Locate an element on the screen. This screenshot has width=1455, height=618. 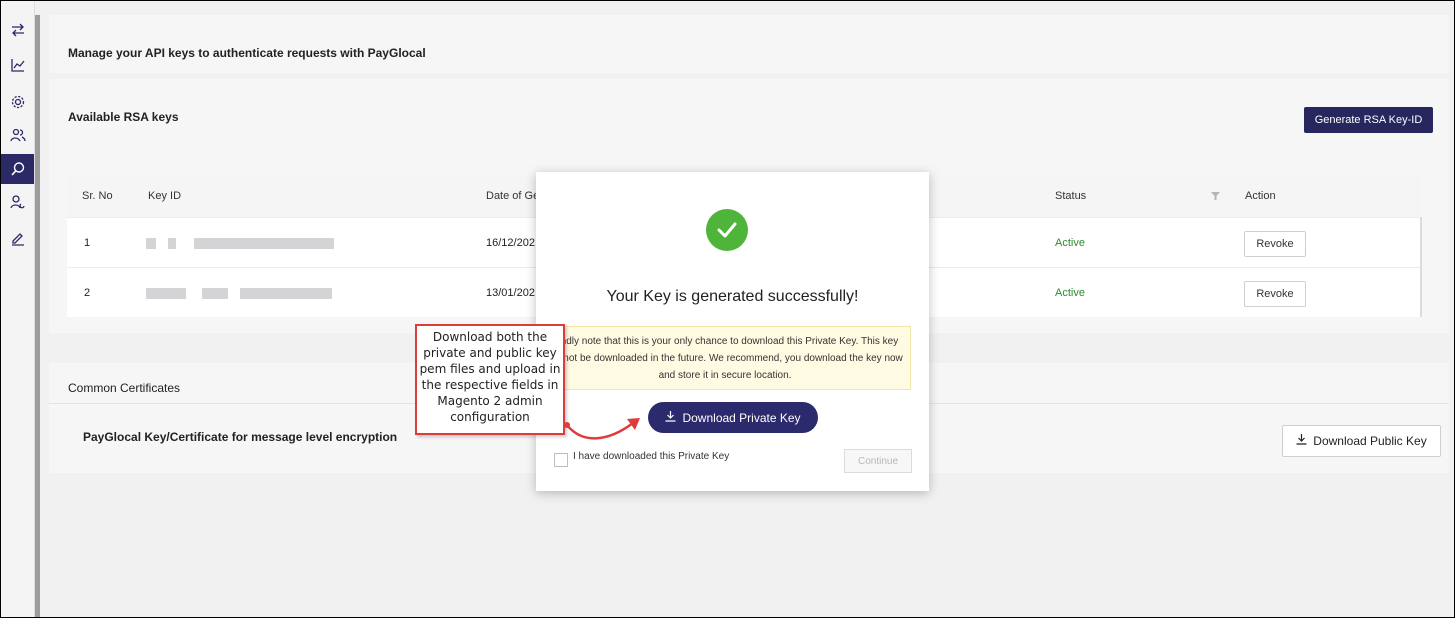
user-icon is located at coordinates (17, 202).